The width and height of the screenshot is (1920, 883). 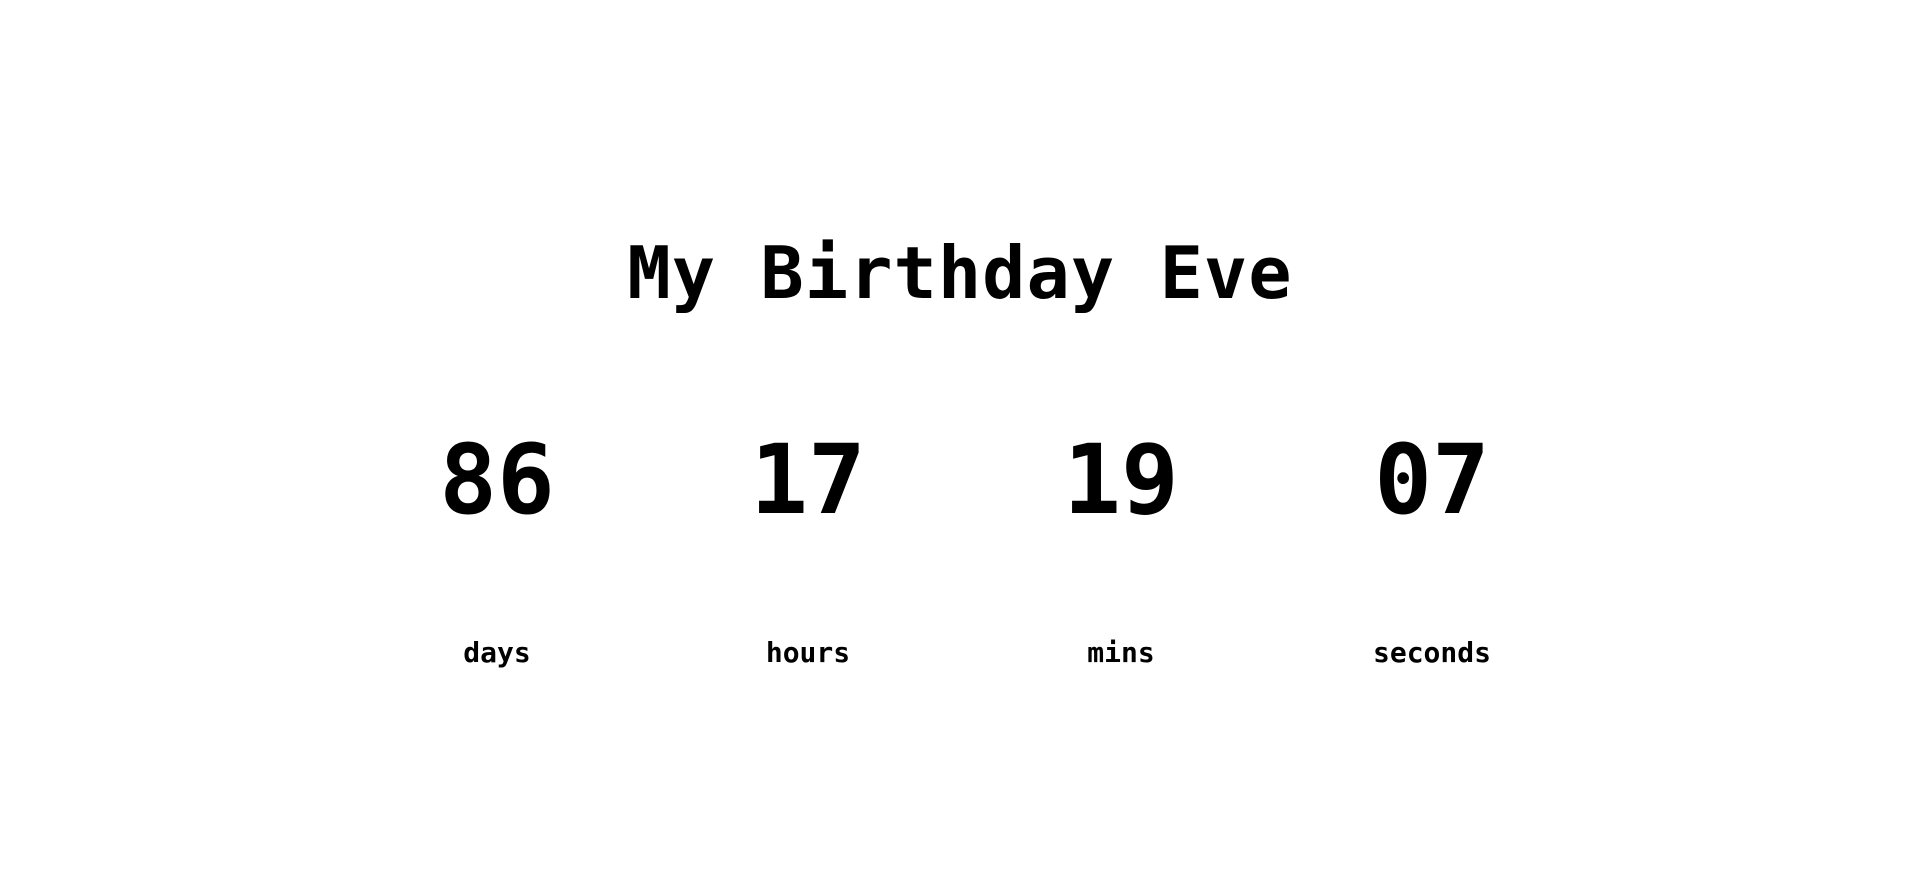 I want to click on seconds-label: seconds, so click(x=1431, y=652).